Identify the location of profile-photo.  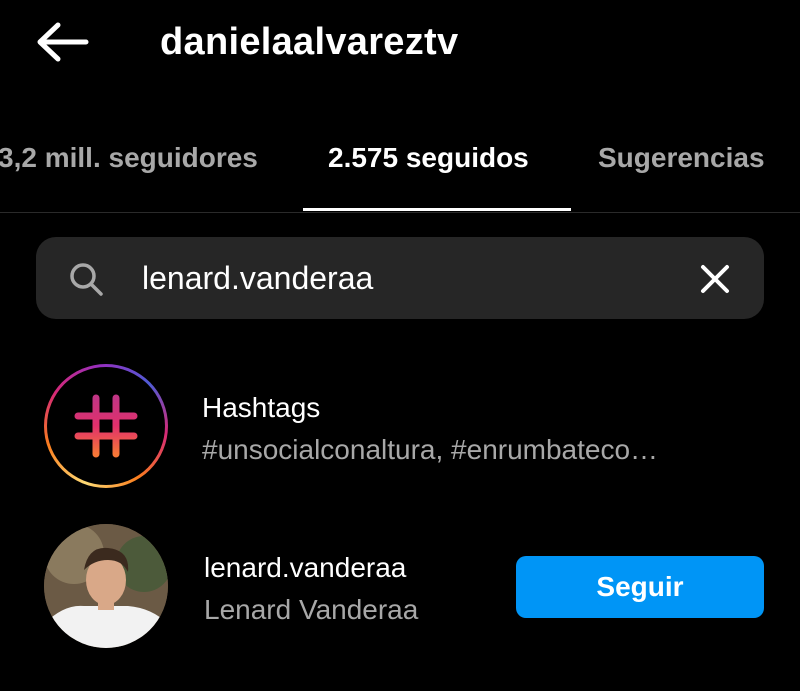
(106, 586).